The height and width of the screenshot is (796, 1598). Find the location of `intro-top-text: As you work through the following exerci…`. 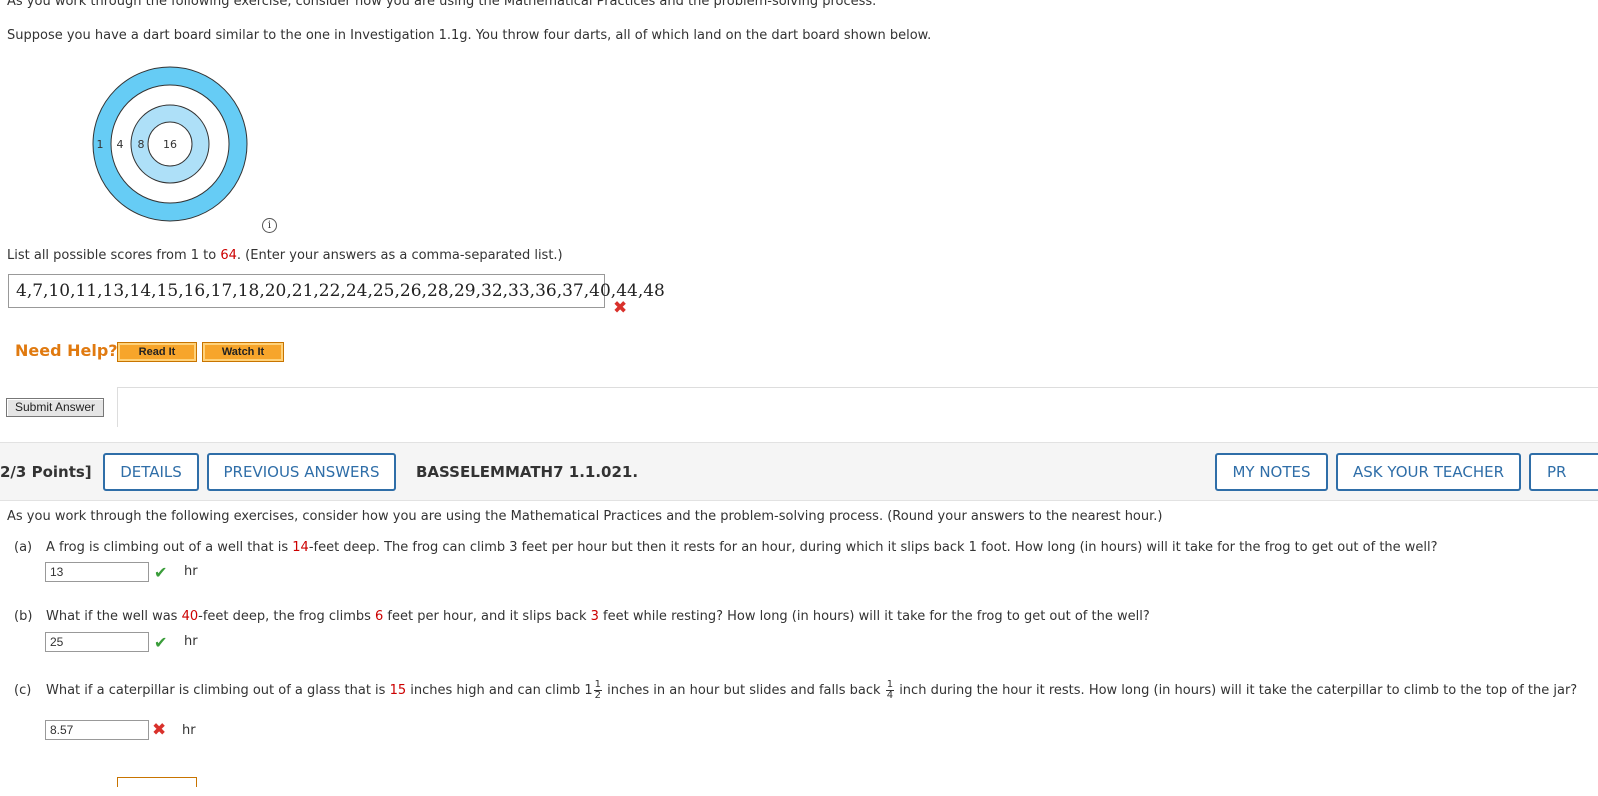

intro-top-text: As you work through the following exerci… is located at coordinates (442, 4).